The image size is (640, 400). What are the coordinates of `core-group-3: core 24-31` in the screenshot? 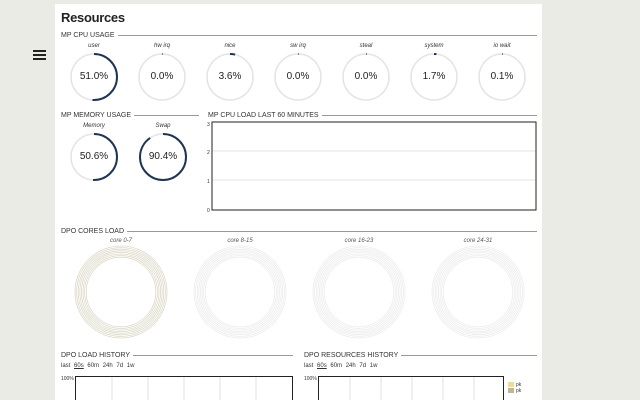 It's located at (478, 291).